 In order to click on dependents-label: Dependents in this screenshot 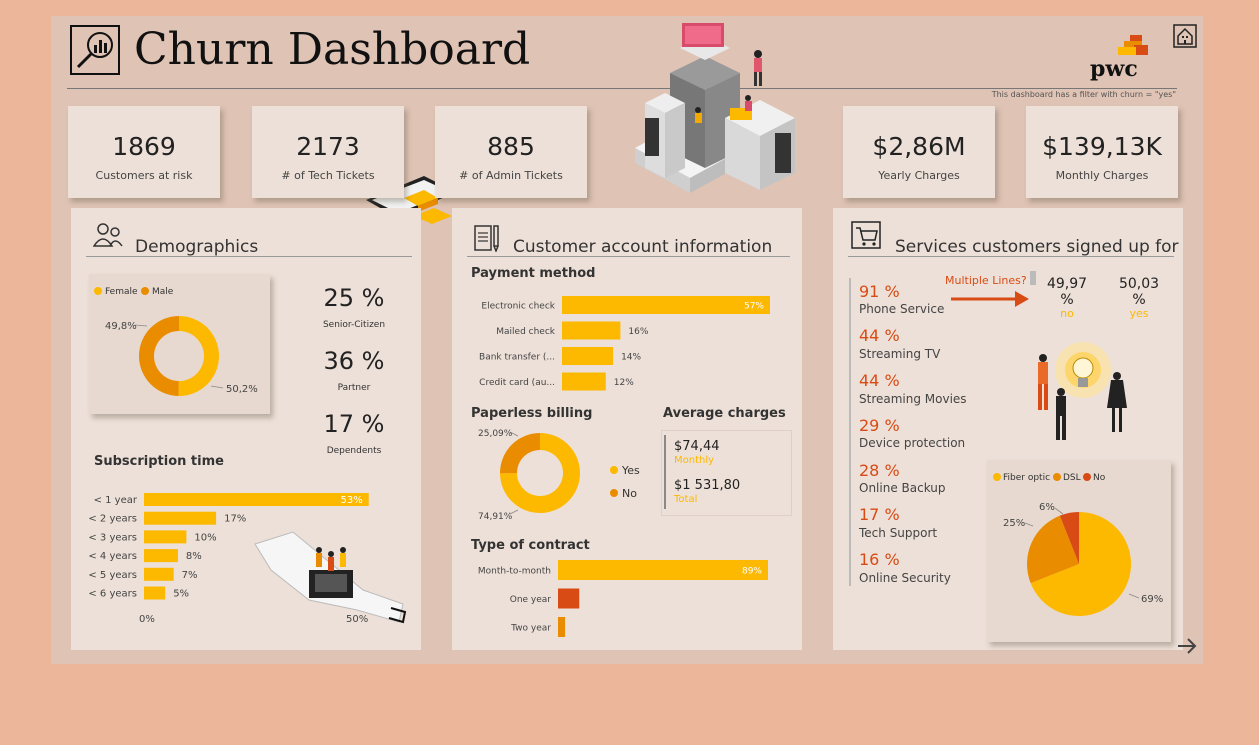, I will do `click(354, 451)`.